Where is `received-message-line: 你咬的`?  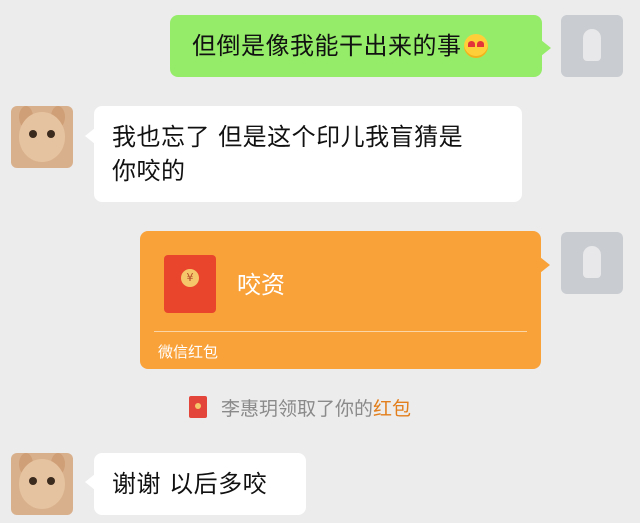 received-message-line: 你咬的 is located at coordinates (149, 171).